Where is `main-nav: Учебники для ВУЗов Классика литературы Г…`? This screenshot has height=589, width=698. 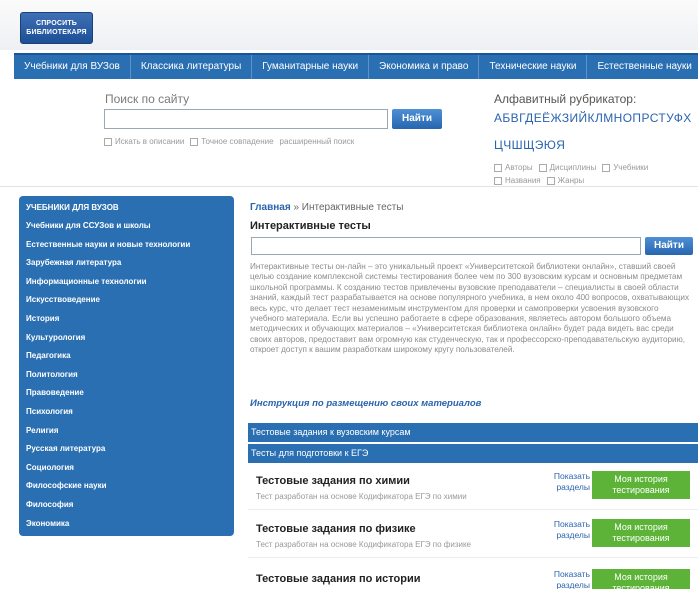 main-nav: Учебники для ВУЗов Классика литературы Г… is located at coordinates (356, 66).